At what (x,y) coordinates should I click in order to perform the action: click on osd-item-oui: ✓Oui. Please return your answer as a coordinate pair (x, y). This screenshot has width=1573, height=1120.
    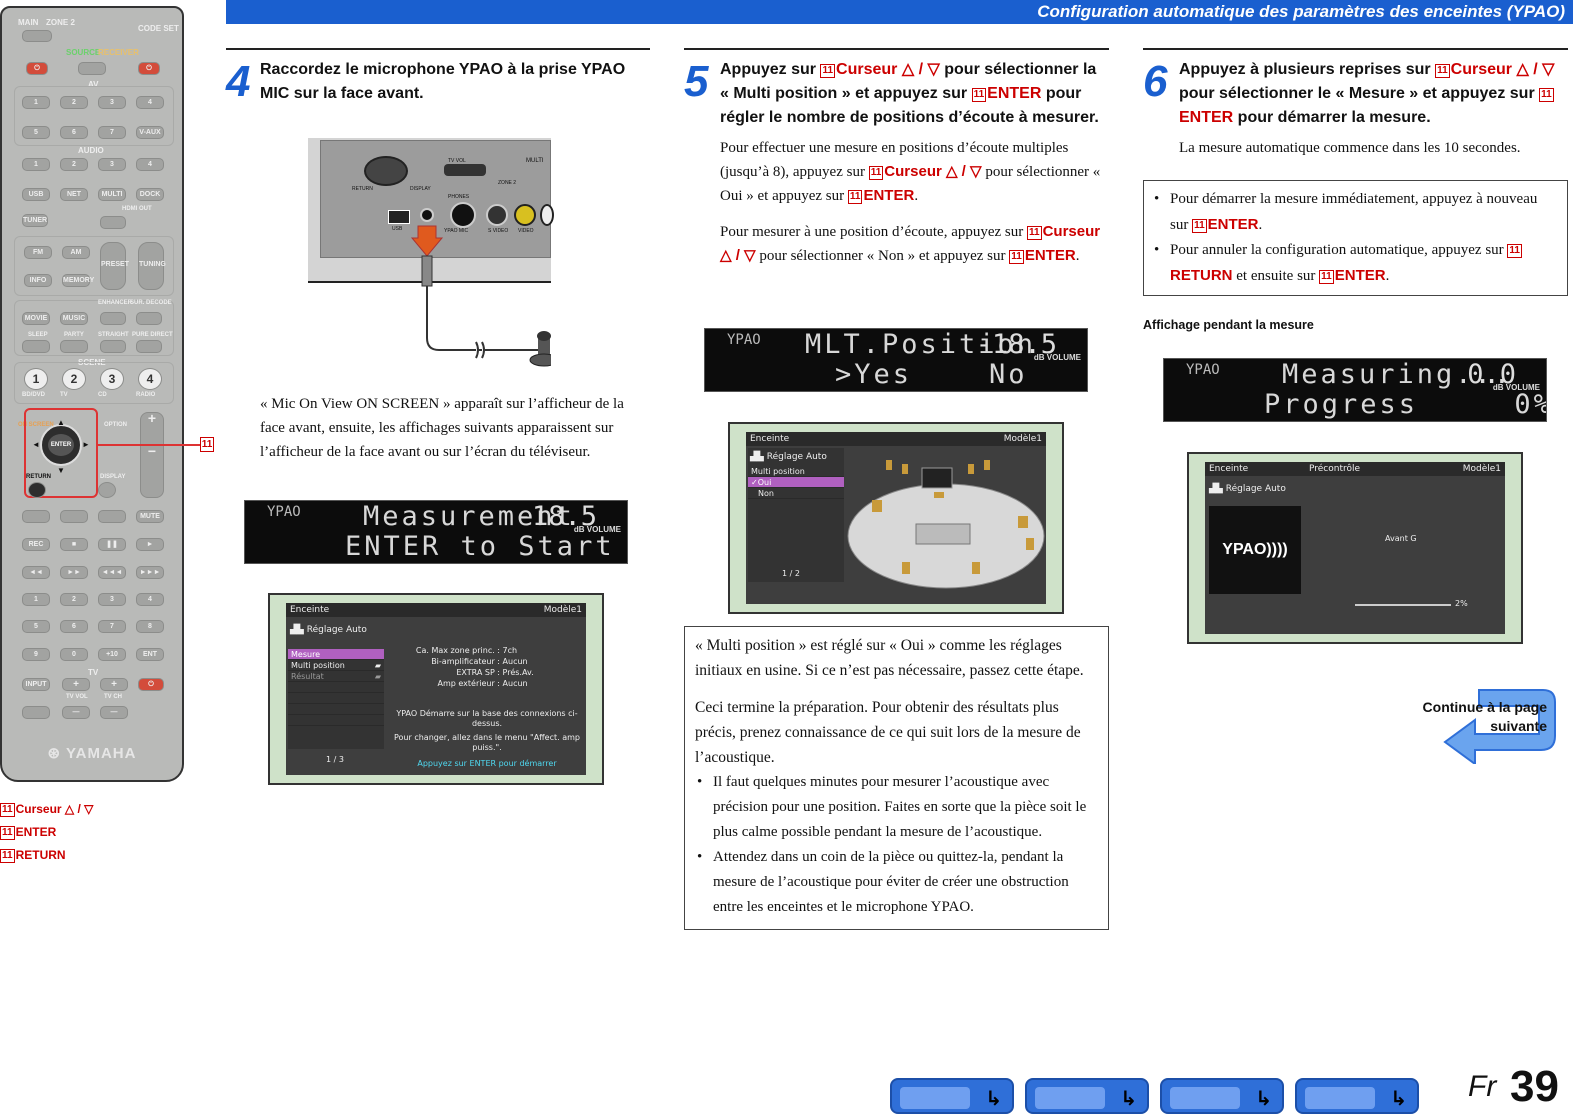
    Looking at the image, I should click on (796, 482).